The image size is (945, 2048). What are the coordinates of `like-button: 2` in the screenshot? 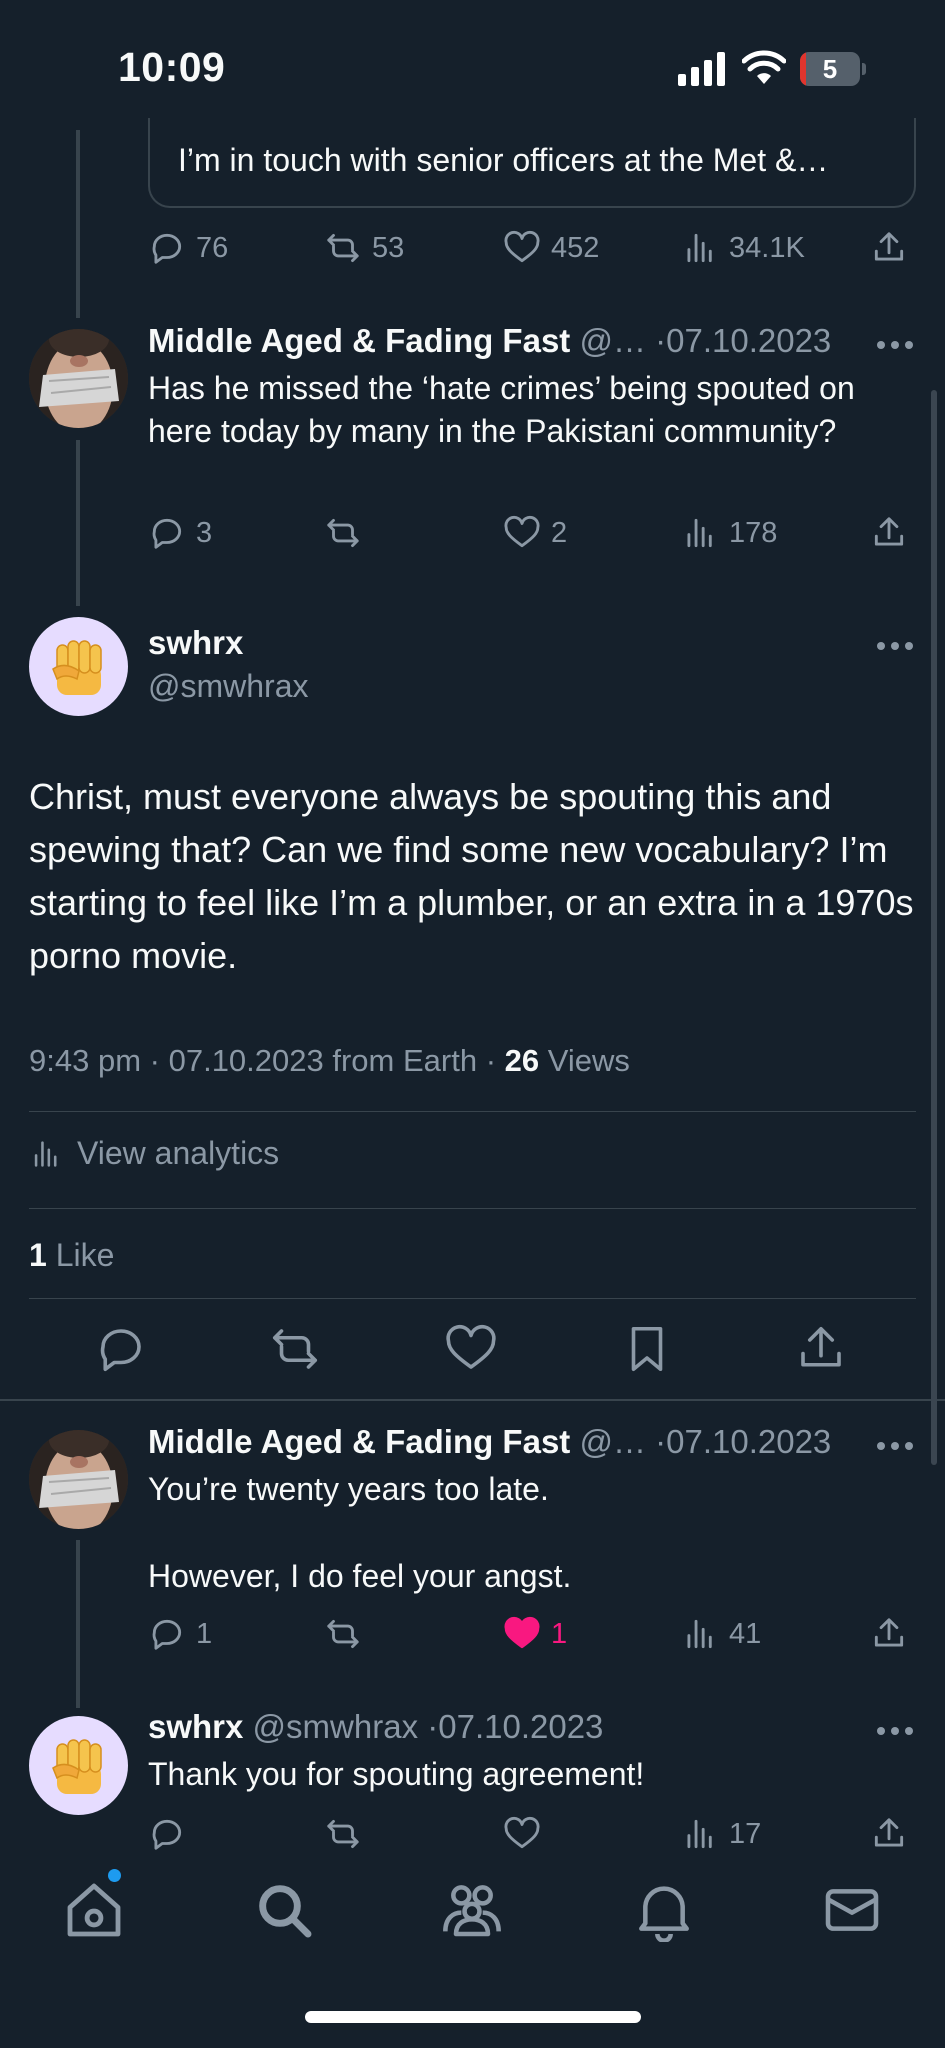 It's located at (535, 533).